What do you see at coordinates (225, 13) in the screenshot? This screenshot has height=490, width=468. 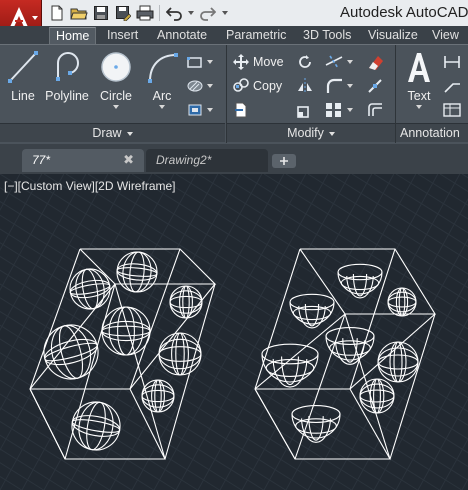 I see `redo-dropdown-icon` at bounding box center [225, 13].